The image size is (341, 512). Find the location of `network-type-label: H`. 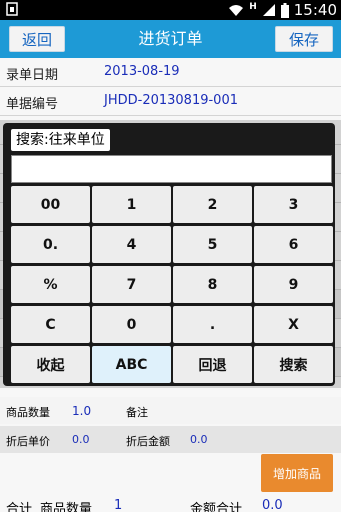

network-type-label: H is located at coordinates (253, 7).